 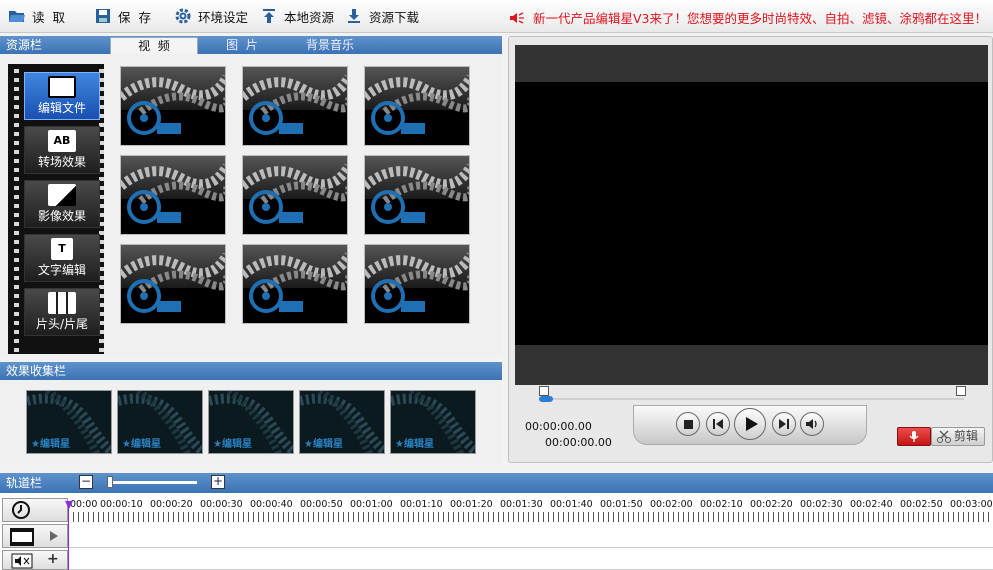 What do you see at coordinates (321, 504) in the screenshot?
I see `ruler-tick-label: 00:00:50` at bounding box center [321, 504].